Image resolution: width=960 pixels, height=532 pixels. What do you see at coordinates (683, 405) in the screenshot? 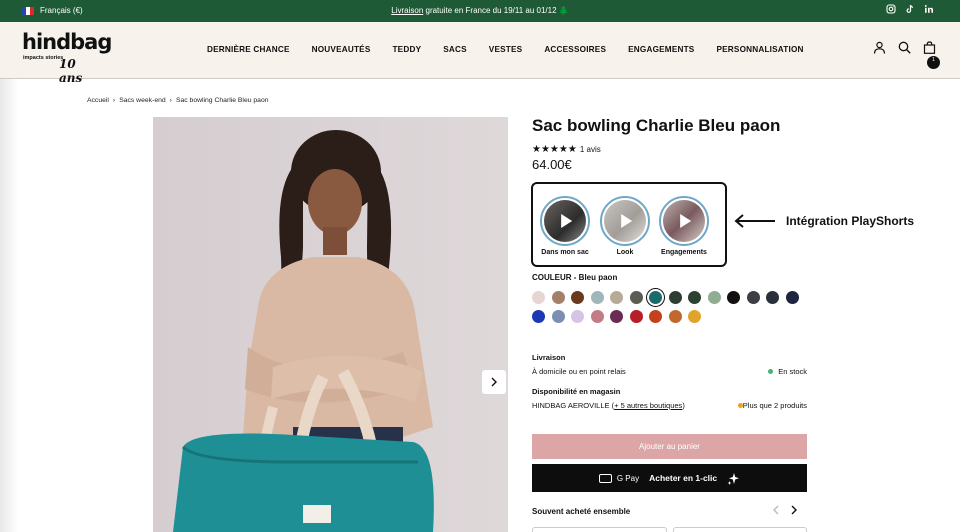
I see `store-paren-close: )` at bounding box center [683, 405].